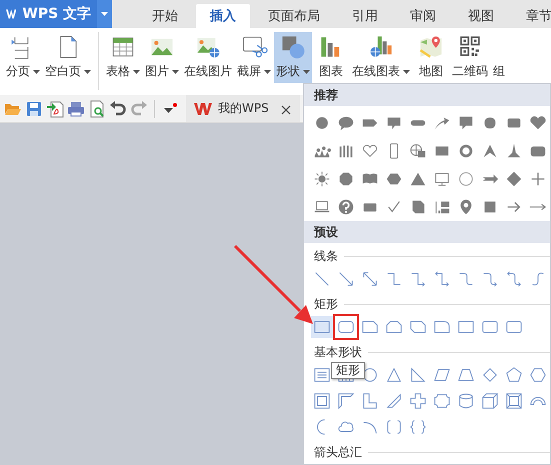 Image resolution: width=551 pixels, height=465 pixels. Describe the element at coordinates (326, 304) in the screenshot. I see `group-label: 矩形` at that location.